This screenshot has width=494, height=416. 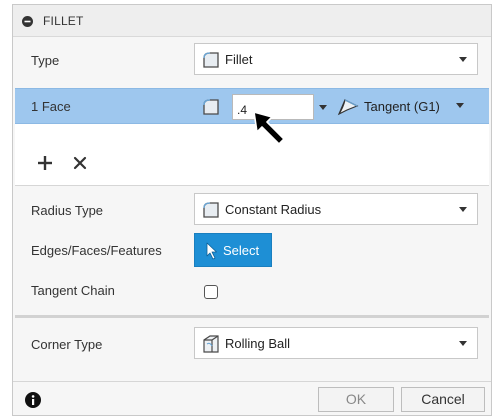 What do you see at coordinates (252, 21) in the screenshot?
I see `dialog-titlebar: FILLET` at bounding box center [252, 21].